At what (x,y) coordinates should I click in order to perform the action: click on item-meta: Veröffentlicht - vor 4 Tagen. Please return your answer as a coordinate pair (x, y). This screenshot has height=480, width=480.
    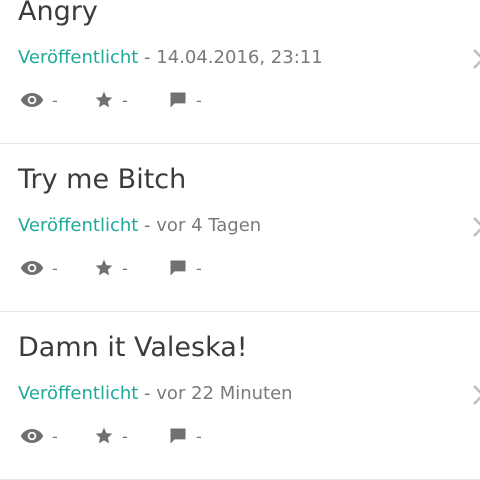
    Looking at the image, I should click on (139, 226).